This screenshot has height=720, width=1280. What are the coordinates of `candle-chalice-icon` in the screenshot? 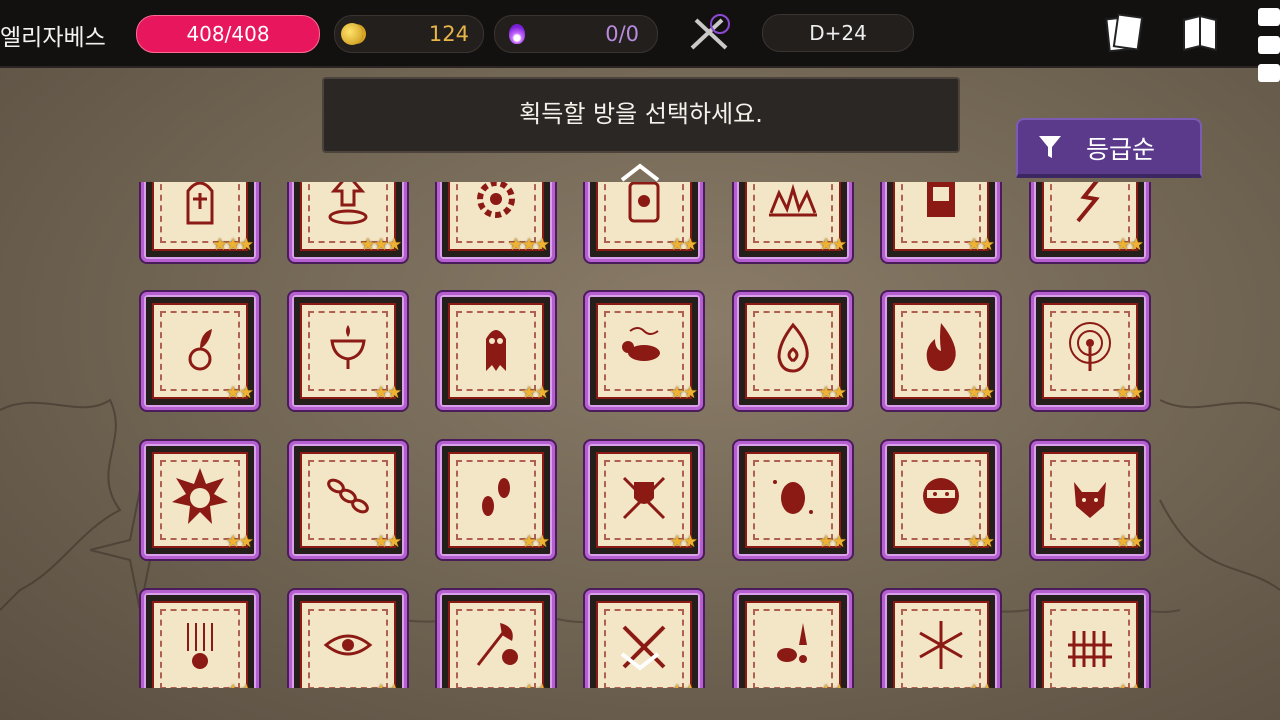 It's located at (348, 347).